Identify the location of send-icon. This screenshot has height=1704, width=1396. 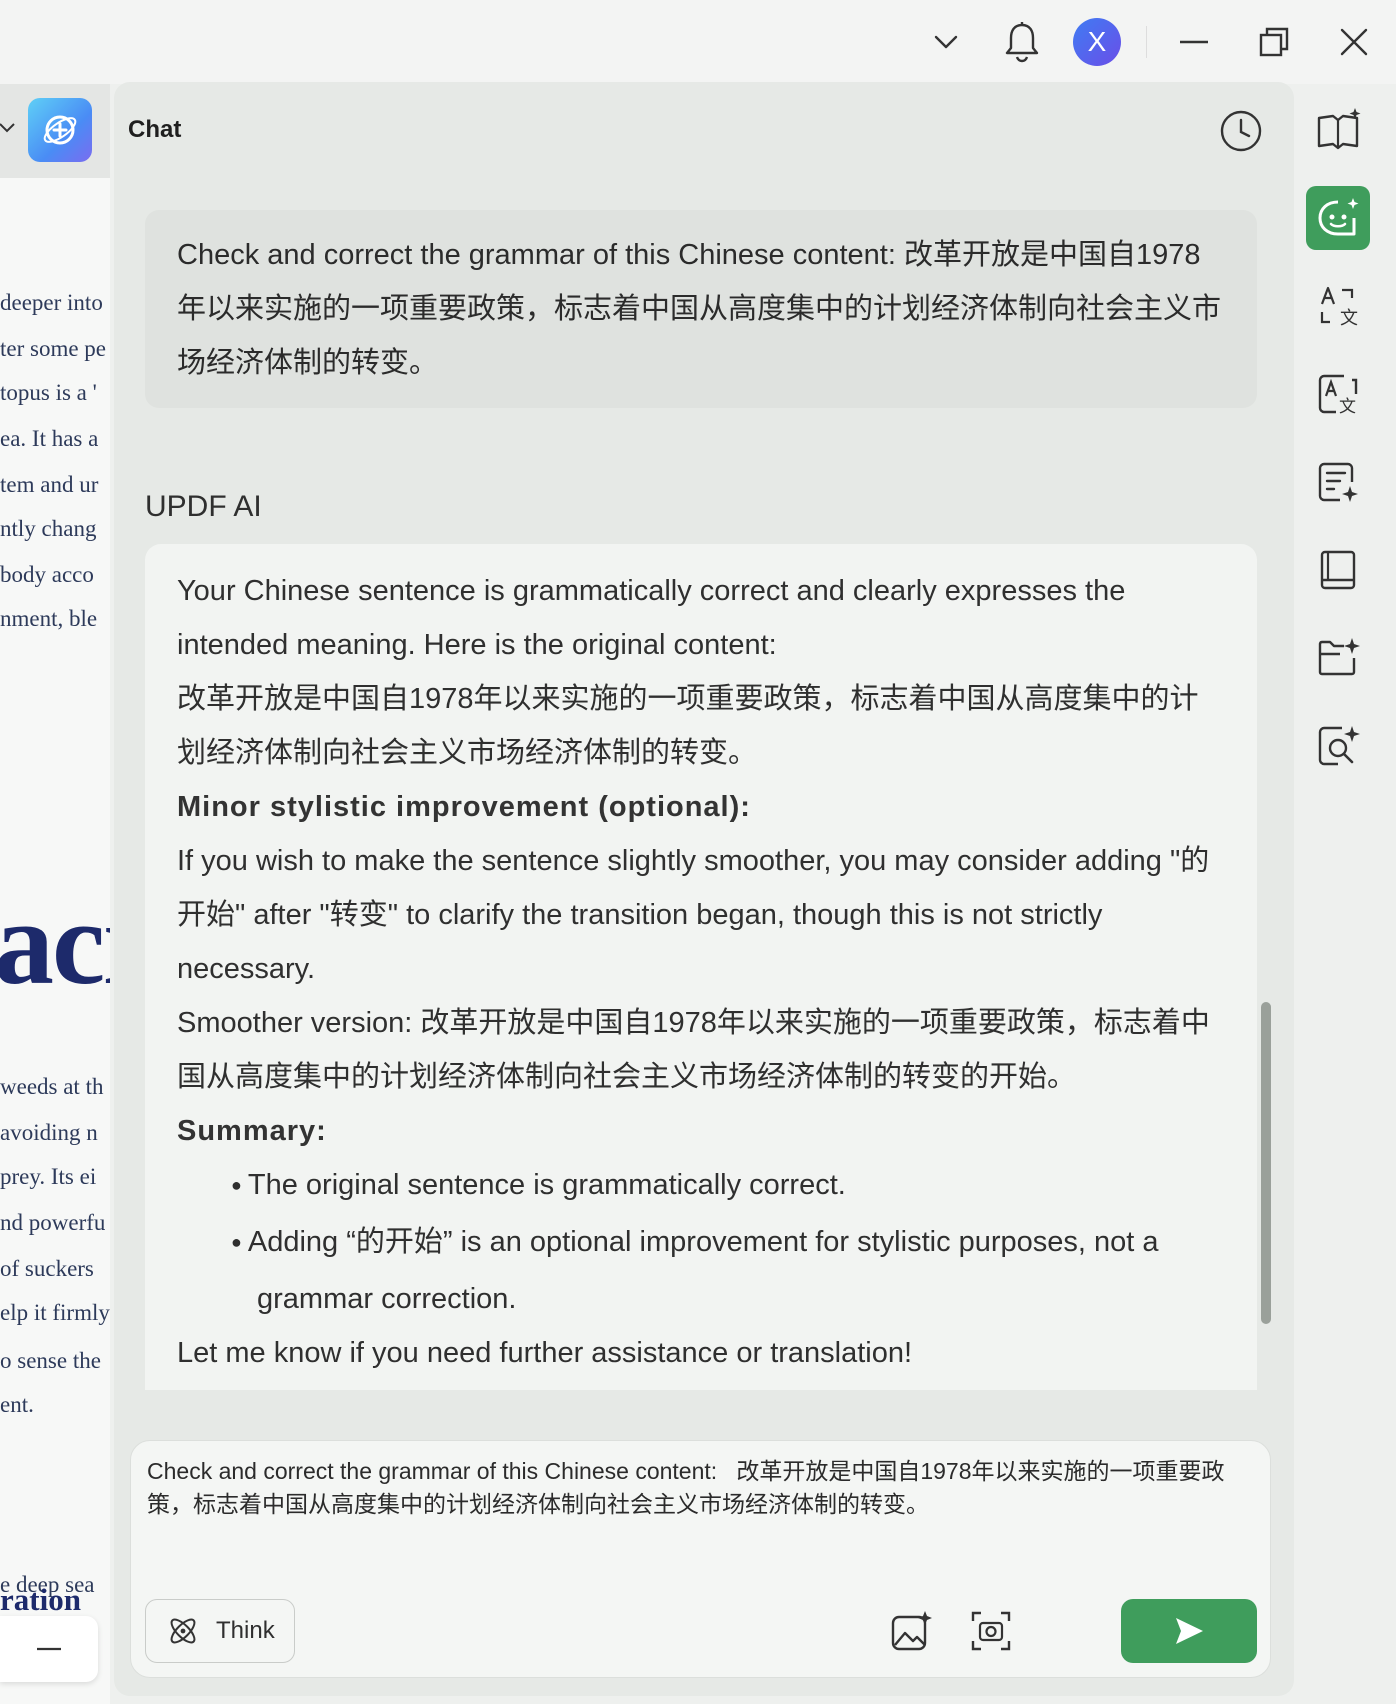
(1189, 1631).